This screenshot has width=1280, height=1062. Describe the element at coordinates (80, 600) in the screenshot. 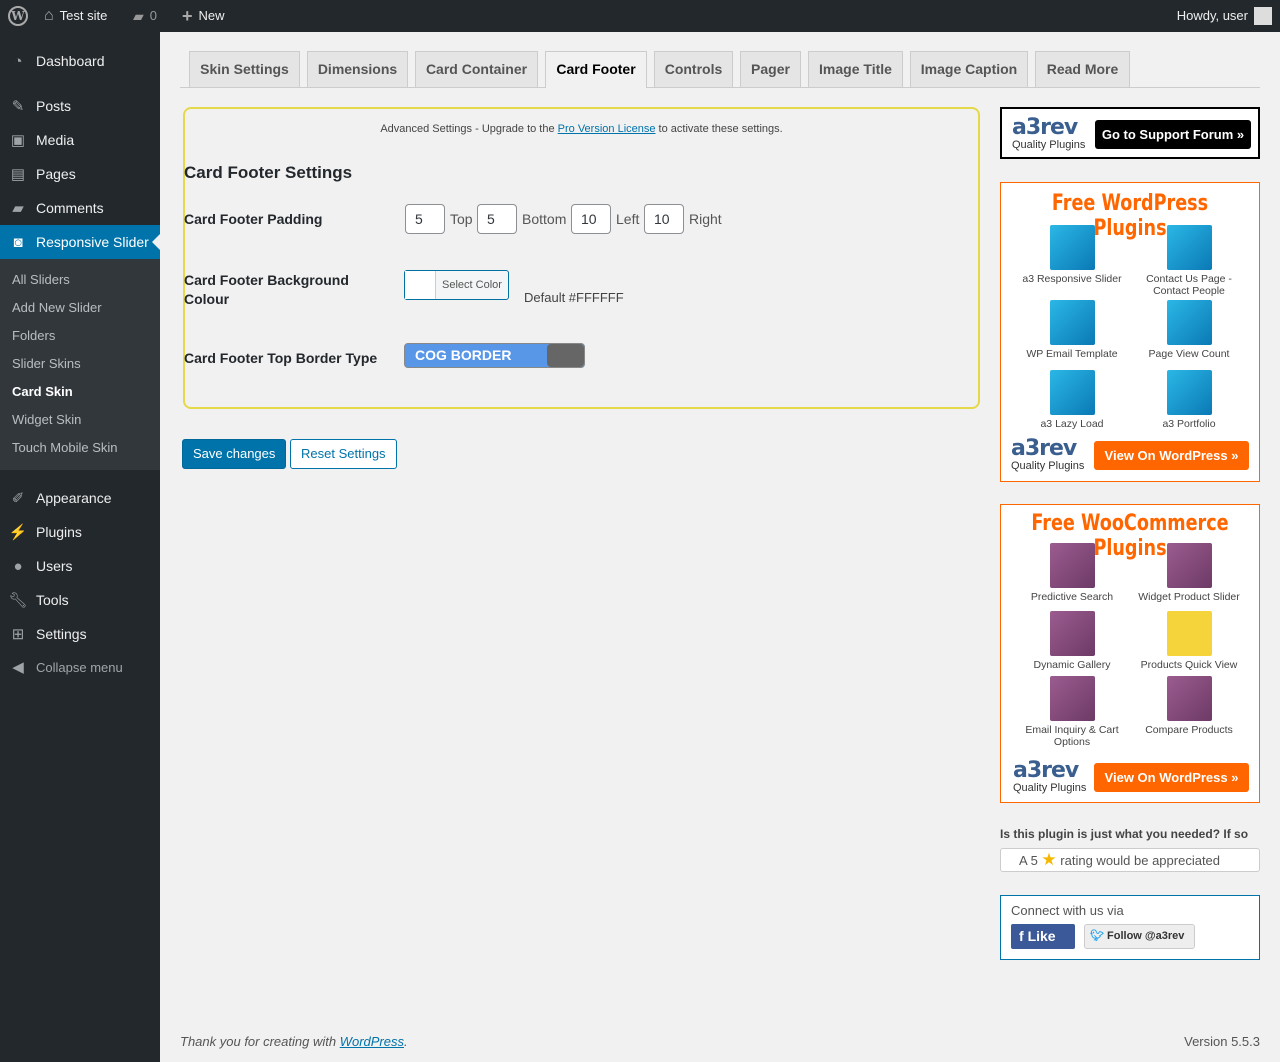

I see `menu-tools: 🔧︎ Tools` at that location.